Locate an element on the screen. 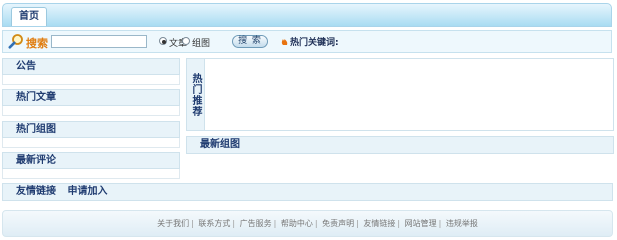 The width and height of the screenshot is (617, 240). notice-panel-header: 公告 is located at coordinates (91, 66).